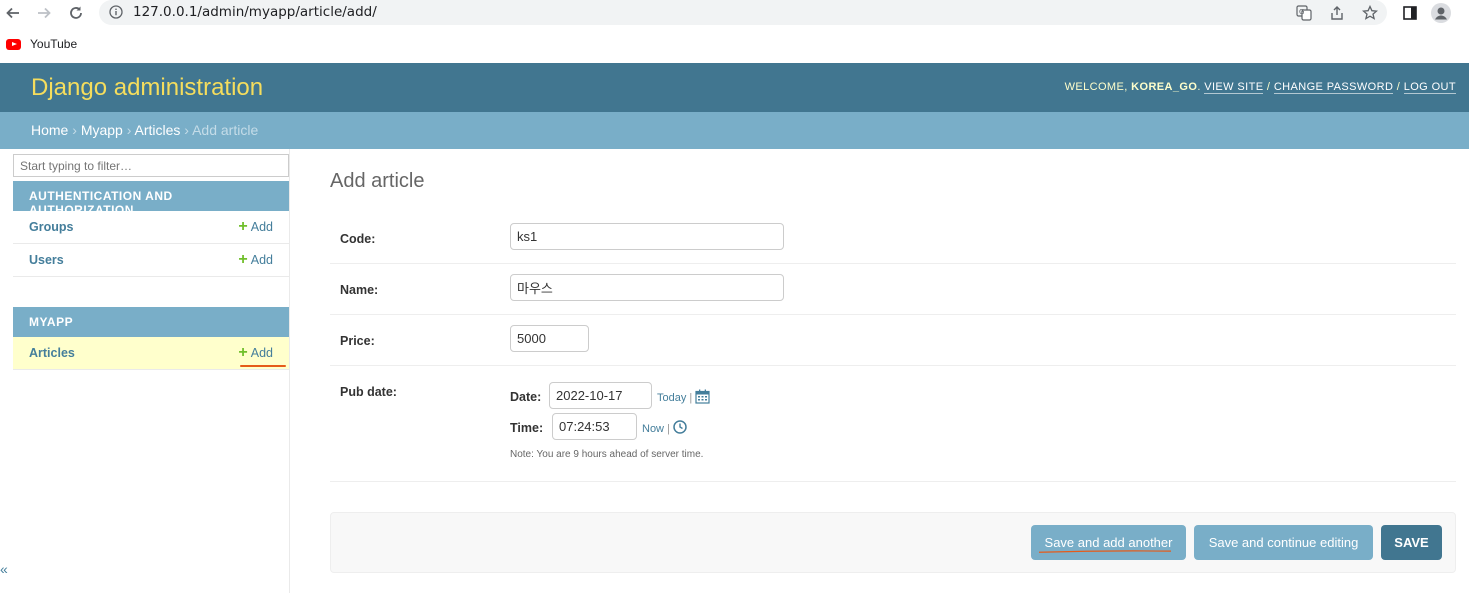 This screenshot has width=1469, height=593. What do you see at coordinates (151, 322) in the screenshot?
I see `module-caption: MYAPP` at bounding box center [151, 322].